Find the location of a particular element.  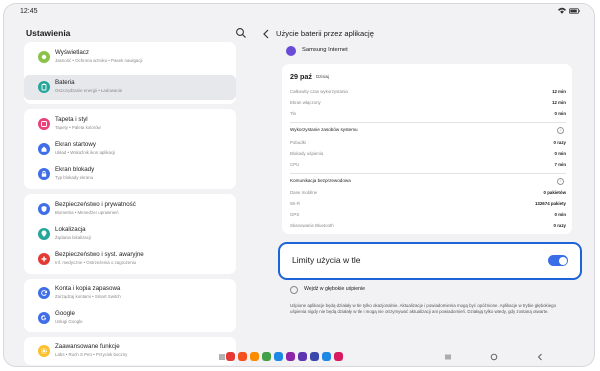

app-drawer-icon is located at coordinates (222, 357).